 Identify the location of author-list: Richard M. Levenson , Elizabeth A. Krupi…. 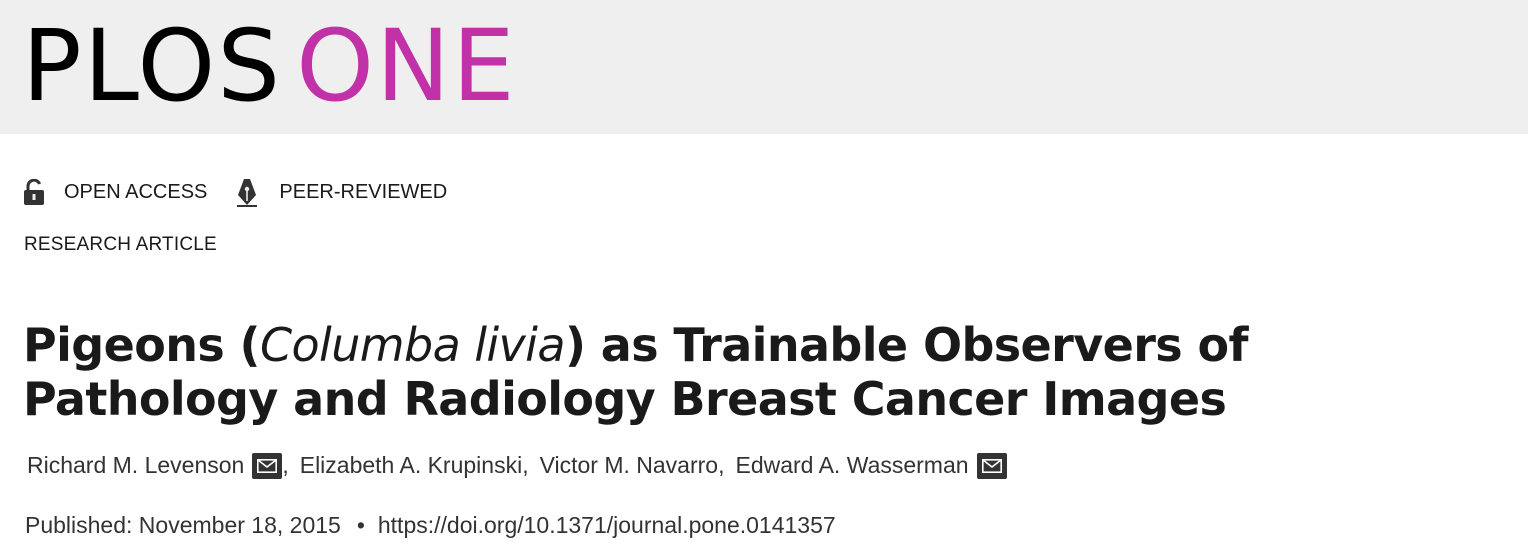
(517, 465).